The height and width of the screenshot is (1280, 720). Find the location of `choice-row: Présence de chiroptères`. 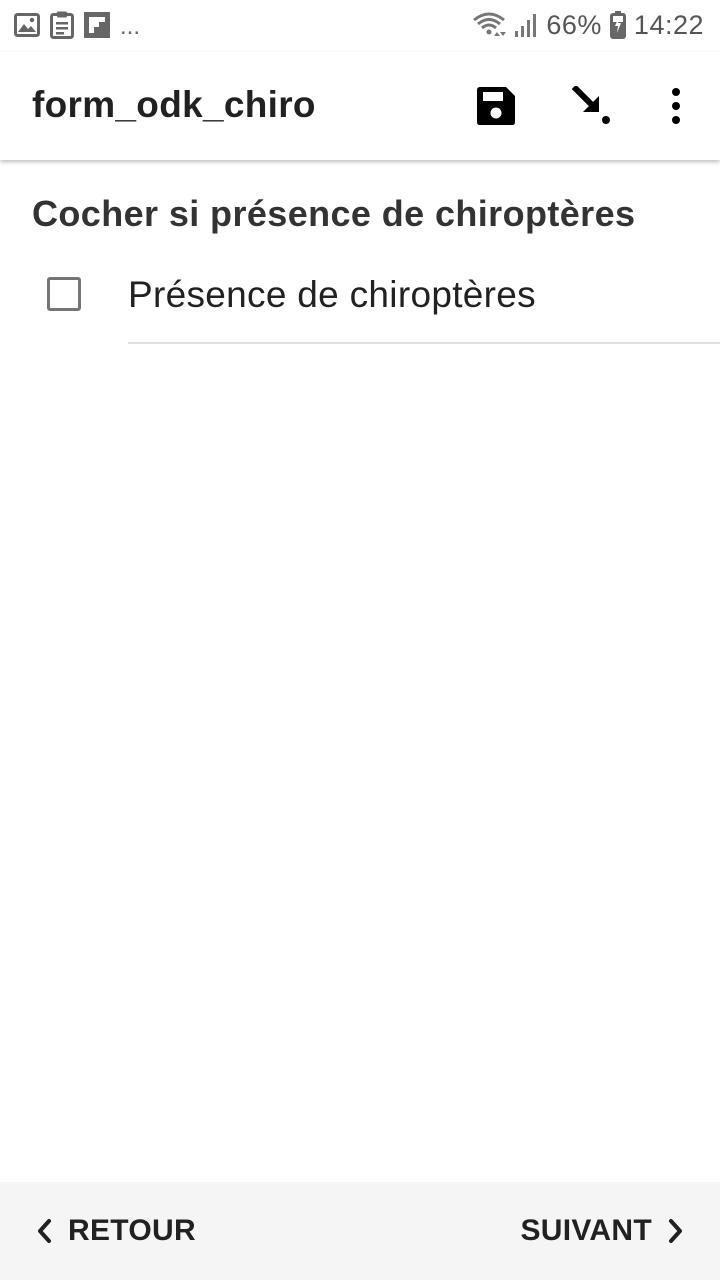

choice-row: Présence de chiroptères is located at coordinates (360, 300).